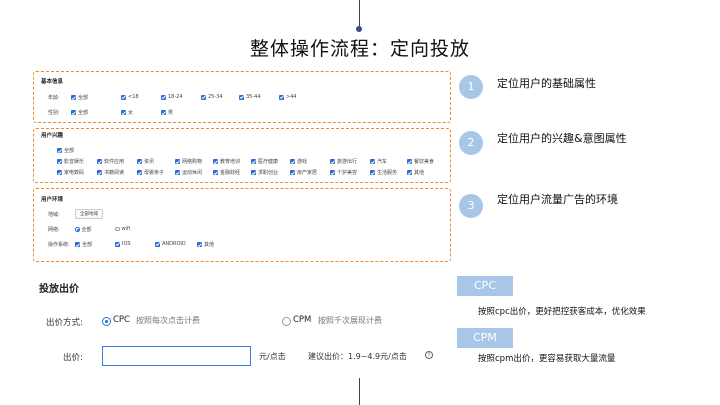  Describe the element at coordinates (130, 97) in the screenshot. I see `age-option-1: <18` at that location.